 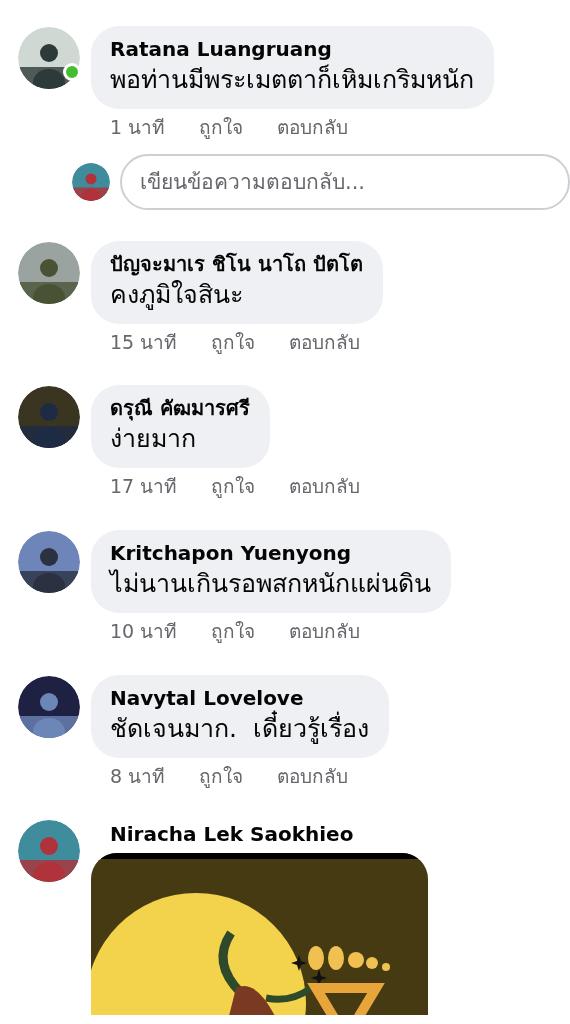 I want to click on author-name: ดรุณี คัฒมารศรี, so click(x=180, y=408).